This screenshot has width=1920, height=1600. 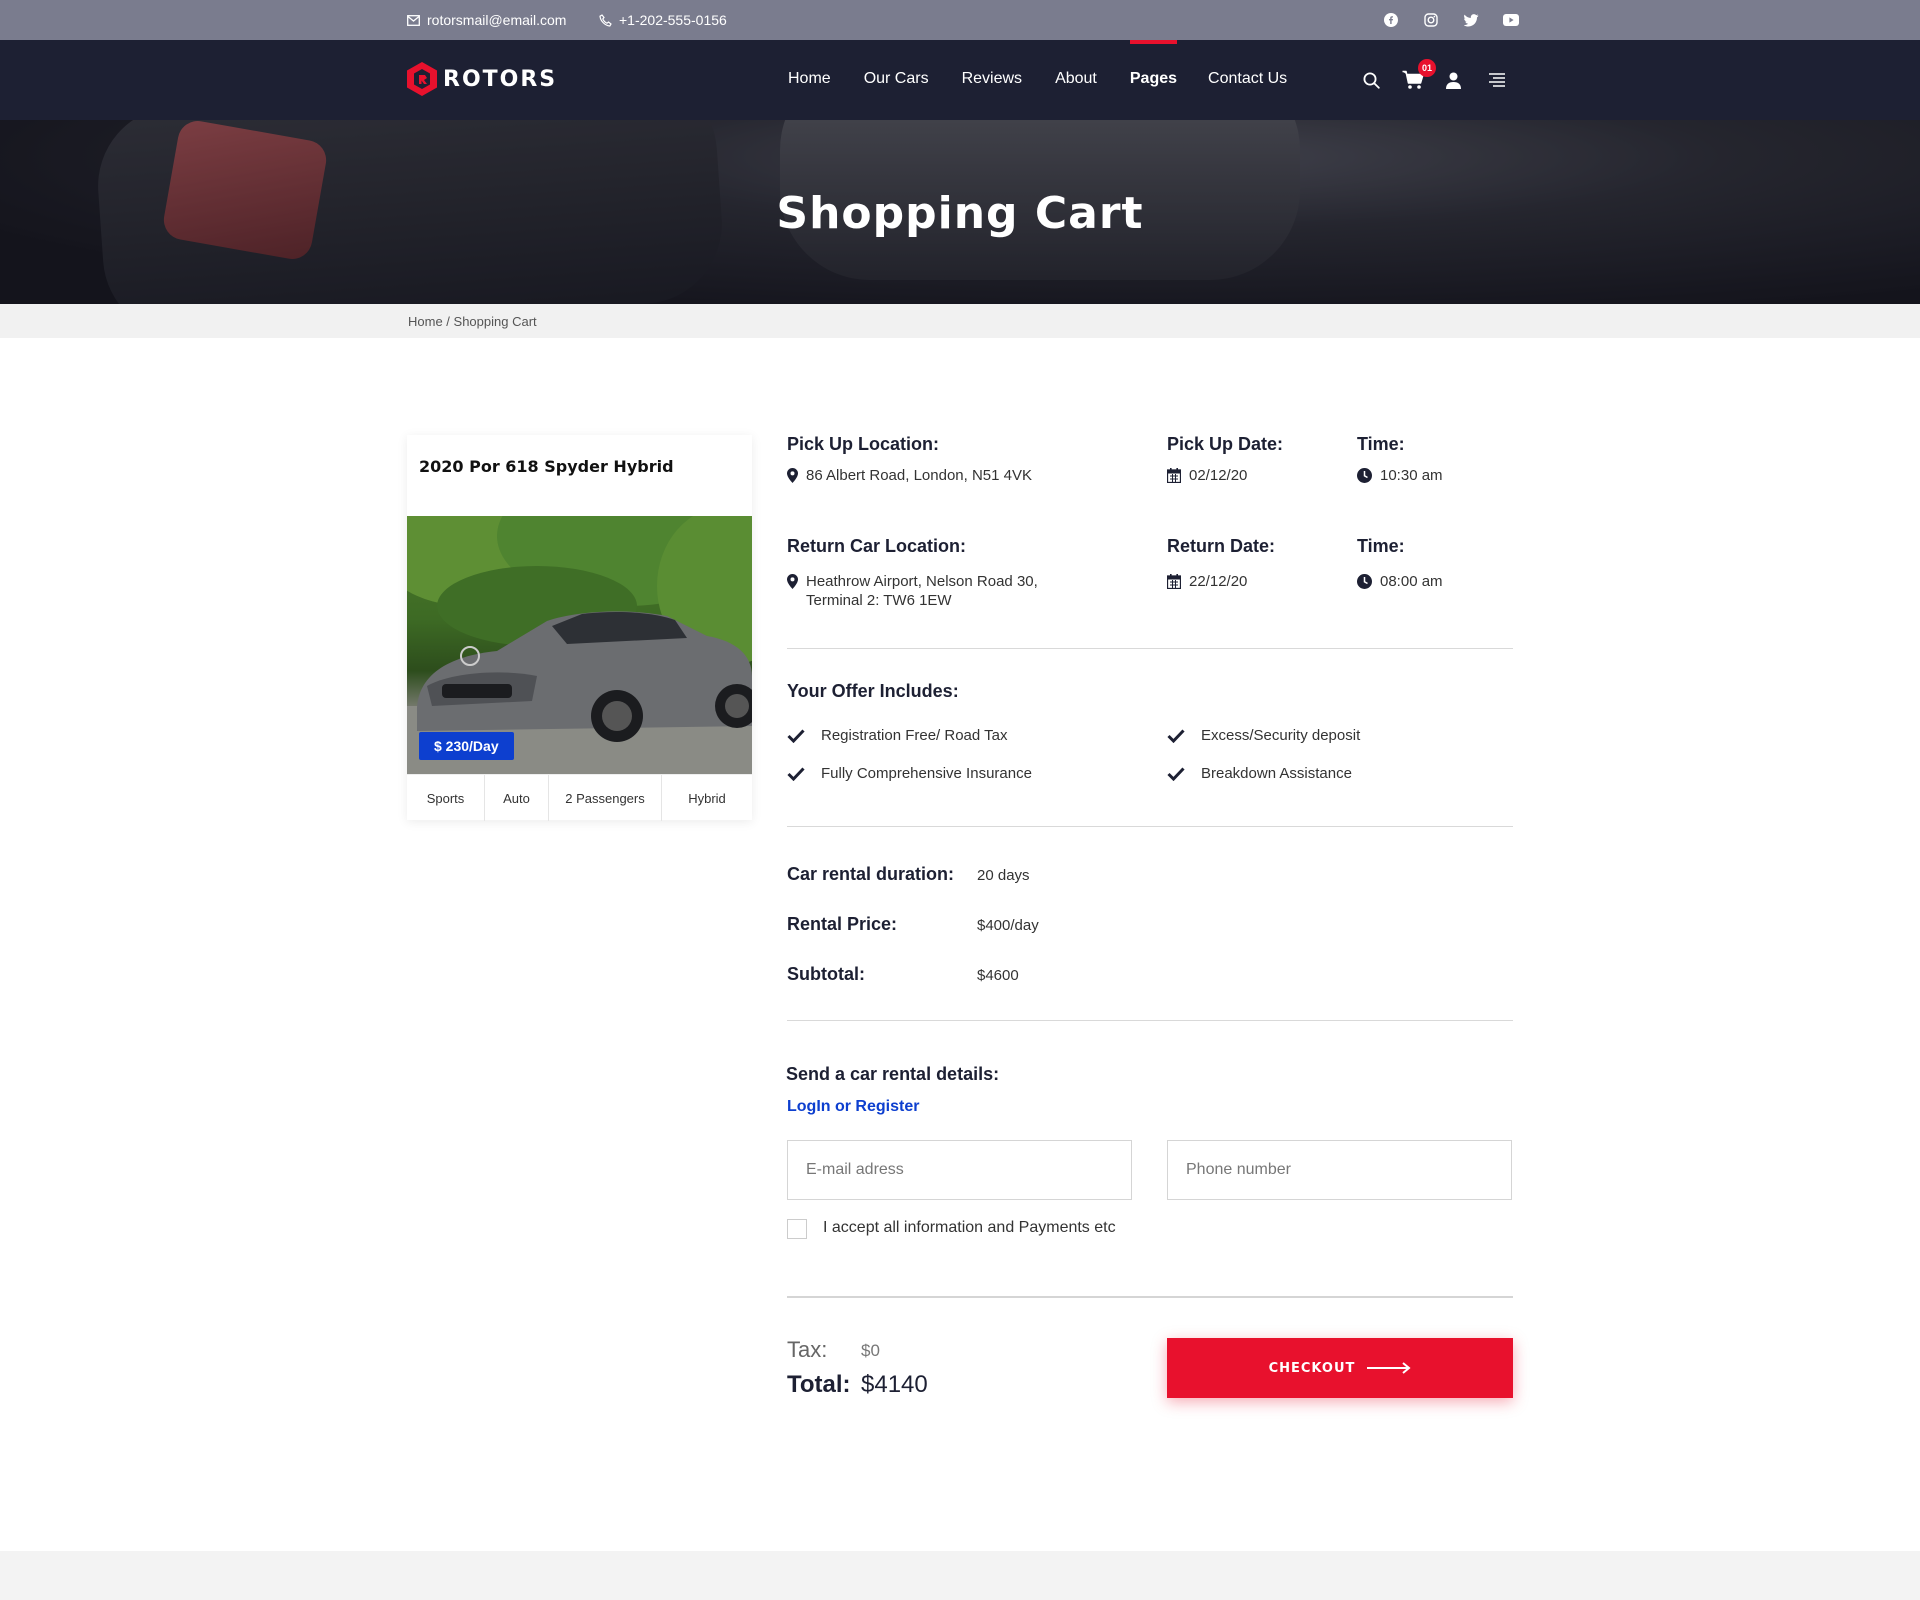 What do you see at coordinates (914, 735) in the screenshot?
I see `offer-item-text: Registration Free/ Road Tax` at bounding box center [914, 735].